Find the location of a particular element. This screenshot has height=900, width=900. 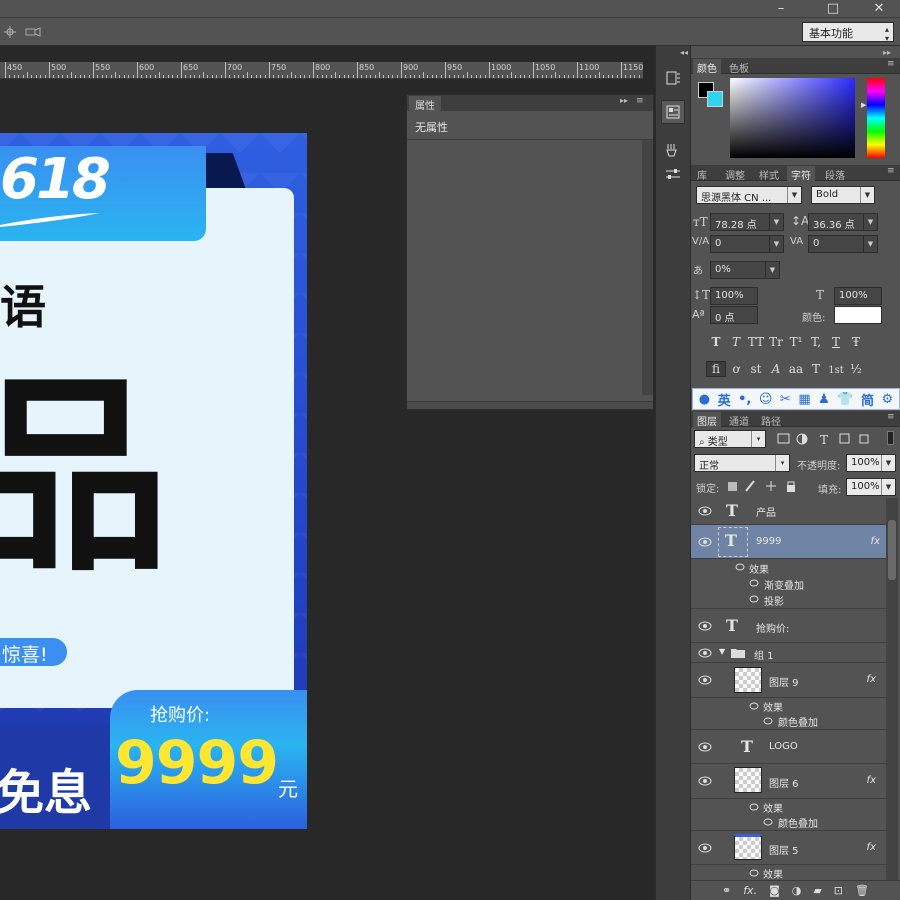

underline-button: T is located at coordinates (836, 342).